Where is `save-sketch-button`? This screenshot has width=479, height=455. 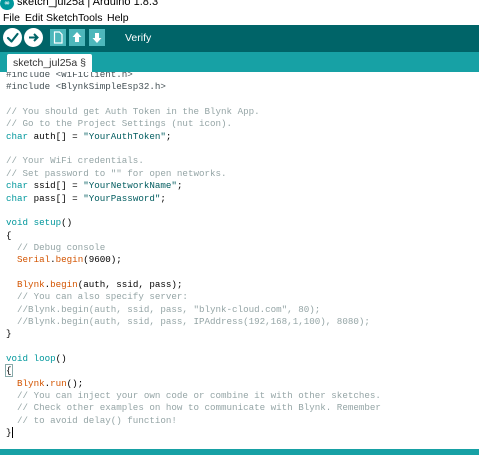
save-sketch-button is located at coordinates (97, 37).